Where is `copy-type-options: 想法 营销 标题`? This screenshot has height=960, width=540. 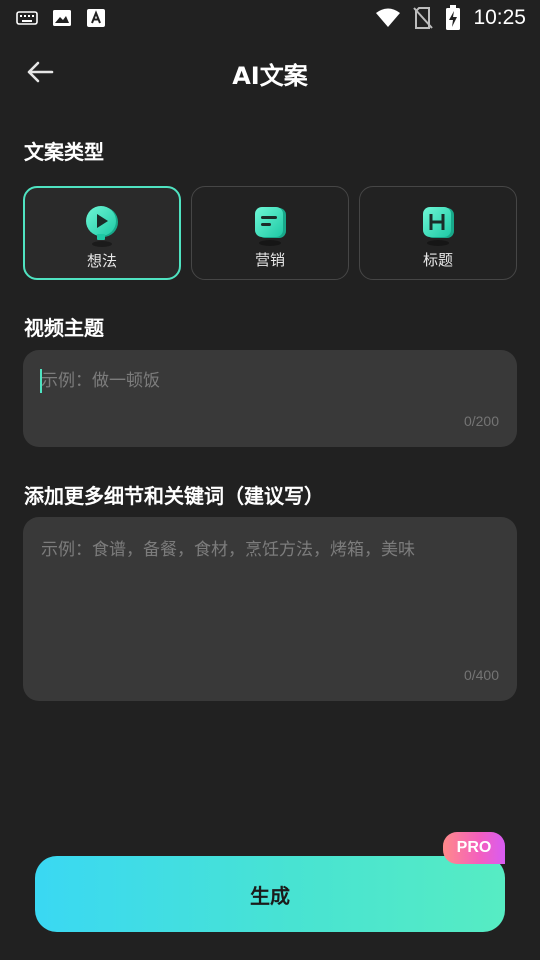 copy-type-options: 想法 营销 标题 is located at coordinates (270, 233).